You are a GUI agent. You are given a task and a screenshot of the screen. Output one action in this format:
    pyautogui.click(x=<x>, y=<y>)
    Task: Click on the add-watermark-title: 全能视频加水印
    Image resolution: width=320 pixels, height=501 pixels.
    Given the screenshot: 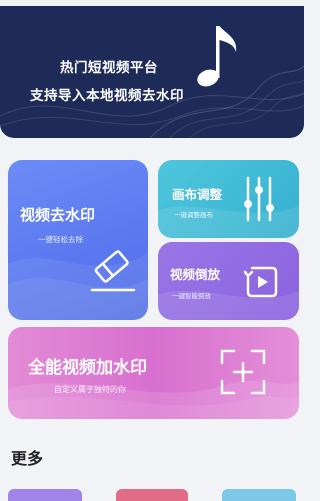 What is the action you would take?
    pyautogui.click(x=87, y=368)
    